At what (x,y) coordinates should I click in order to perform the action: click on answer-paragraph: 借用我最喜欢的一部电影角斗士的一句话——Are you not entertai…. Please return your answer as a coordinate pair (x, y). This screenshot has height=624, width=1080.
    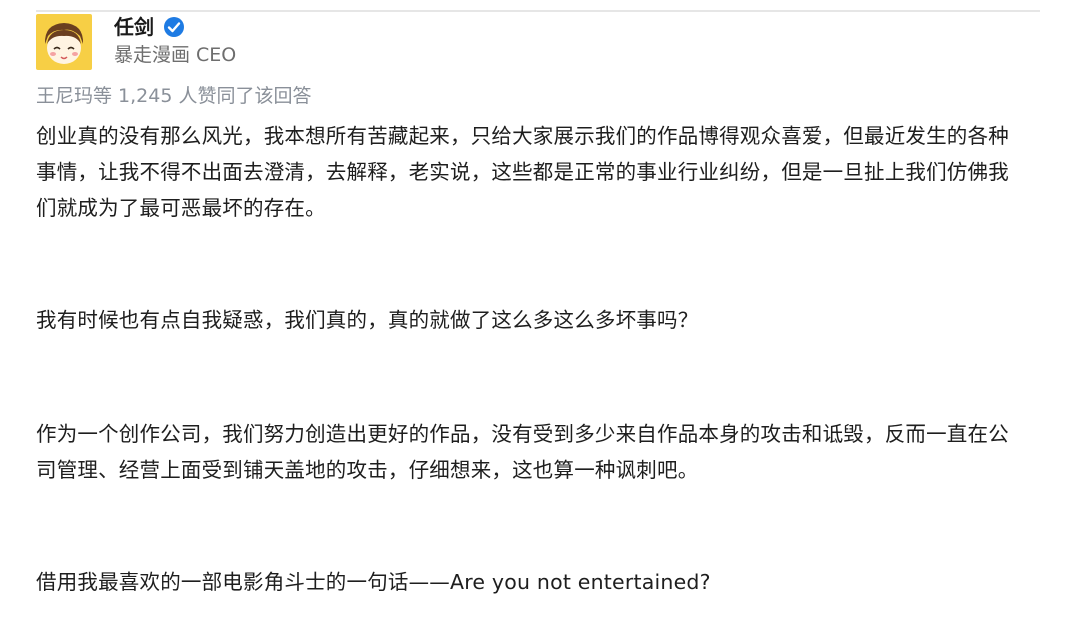
    Looking at the image, I should click on (373, 582).